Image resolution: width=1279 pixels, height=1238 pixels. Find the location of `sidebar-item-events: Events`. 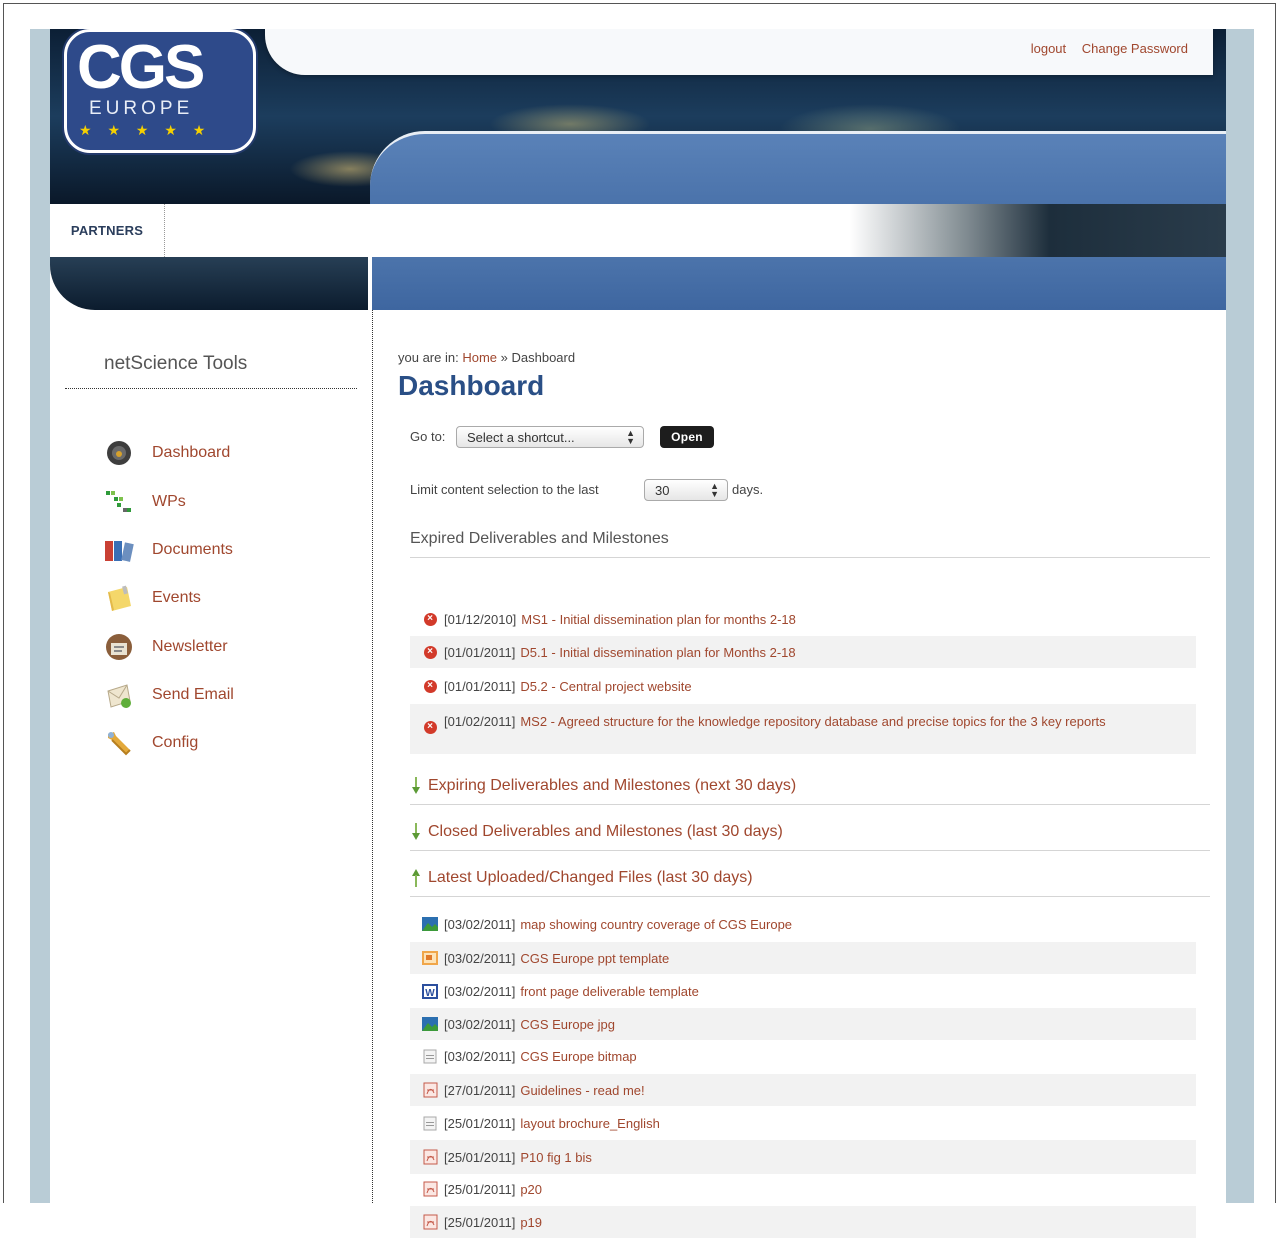

sidebar-item-events: Events is located at coordinates (152, 598).